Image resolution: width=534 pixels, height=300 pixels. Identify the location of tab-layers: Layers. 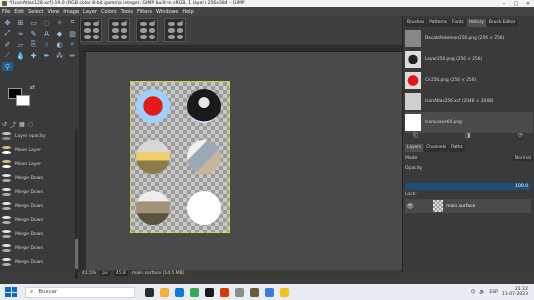
(414, 148).